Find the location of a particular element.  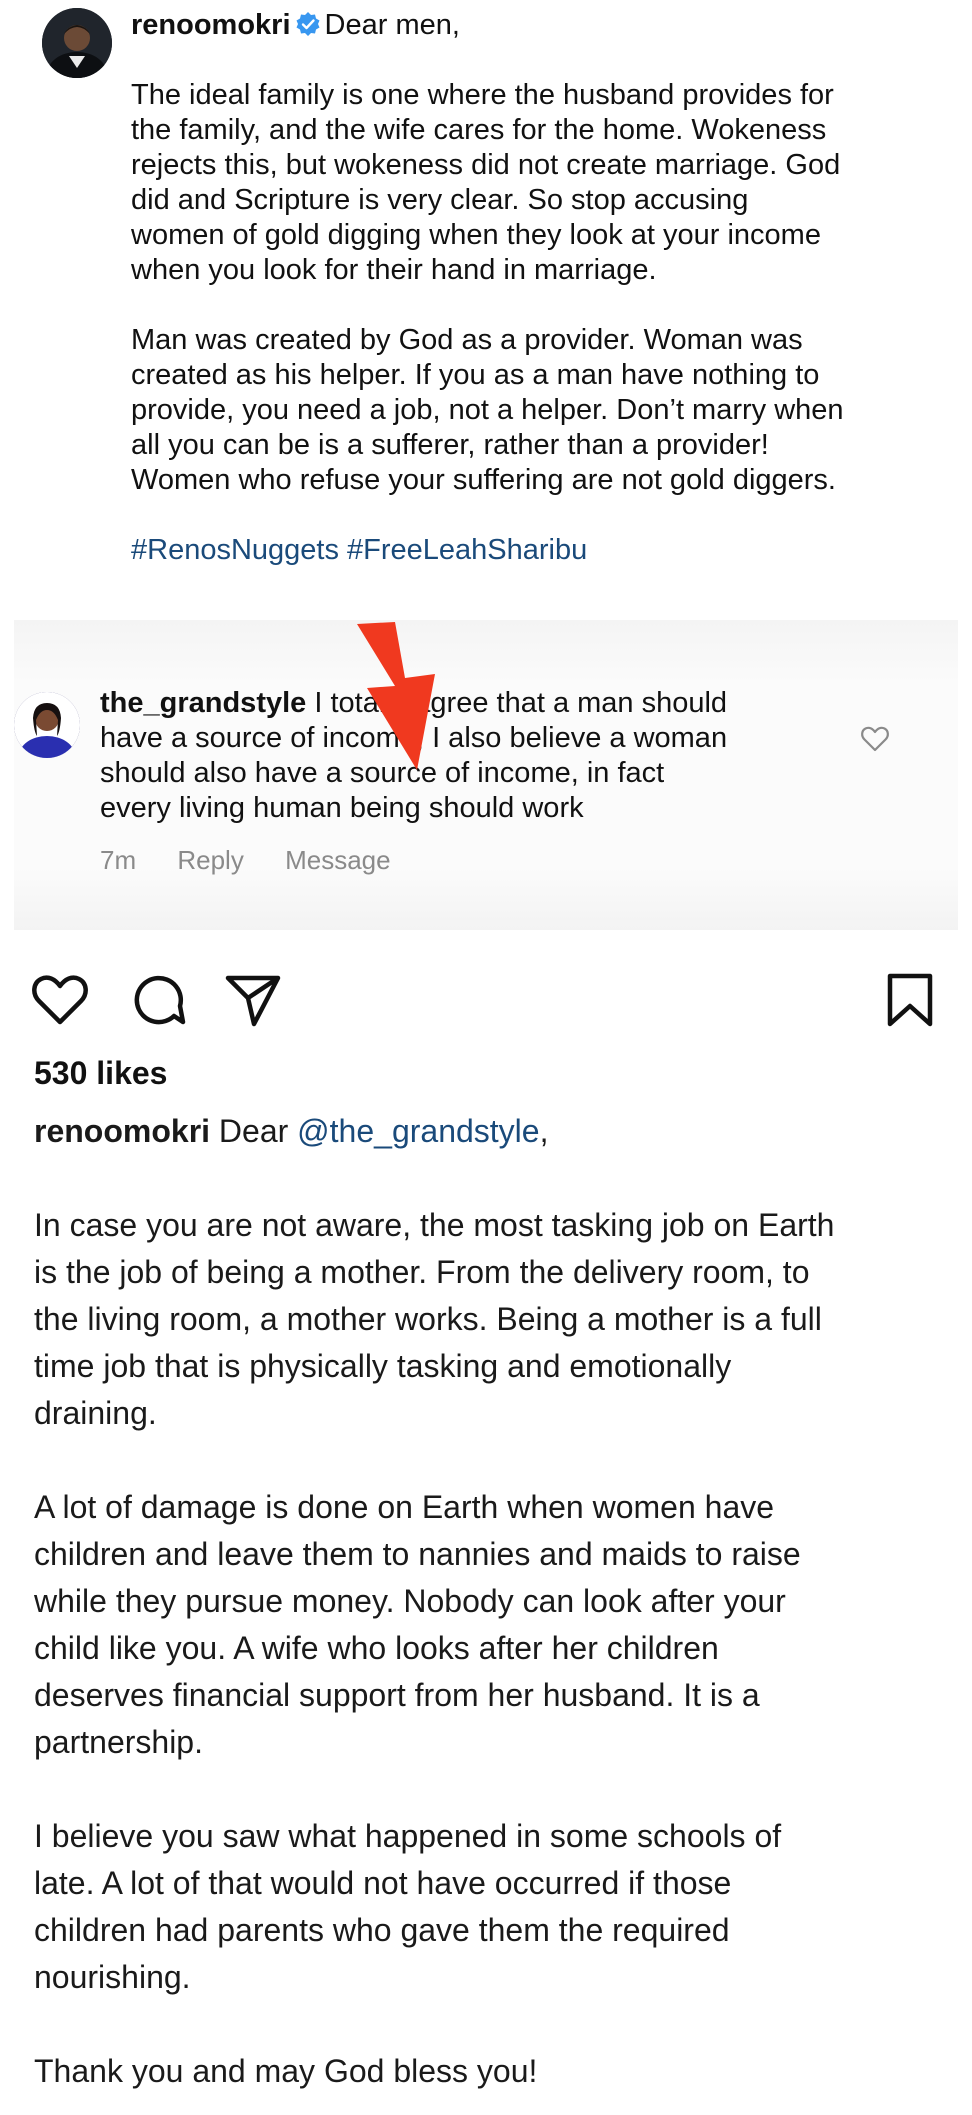

comment-avatar-image is located at coordinates (47, 725).